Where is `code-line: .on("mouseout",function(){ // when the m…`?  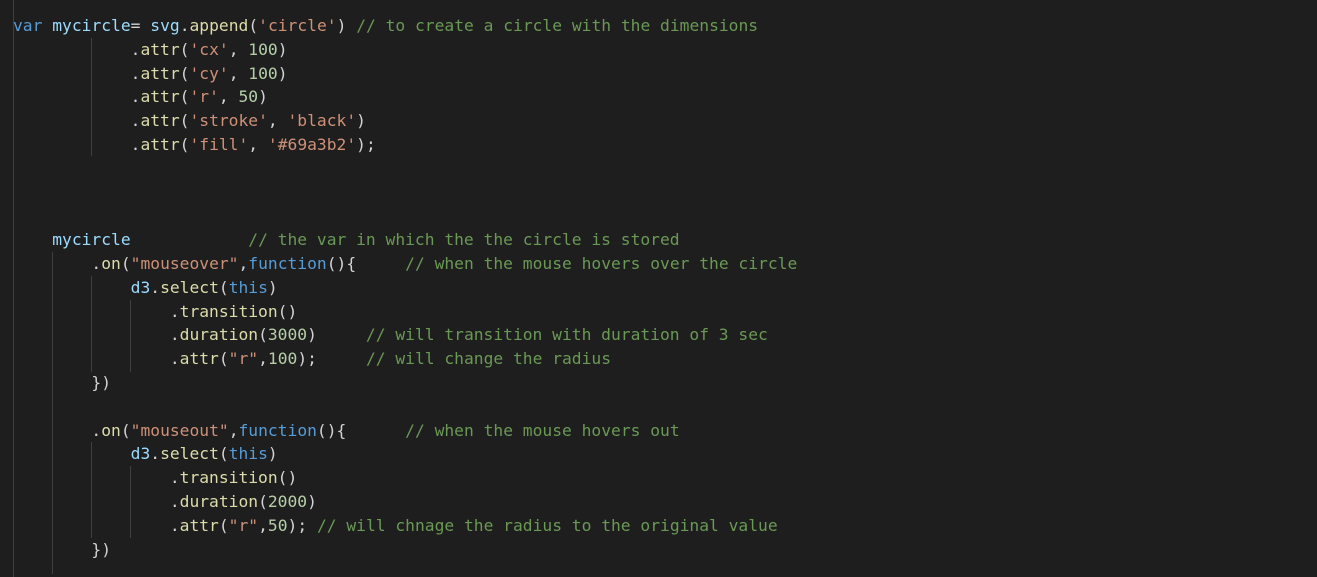
code-line: .on("mouseout",function(){ // when the m… is located at coordinates (346, 431).